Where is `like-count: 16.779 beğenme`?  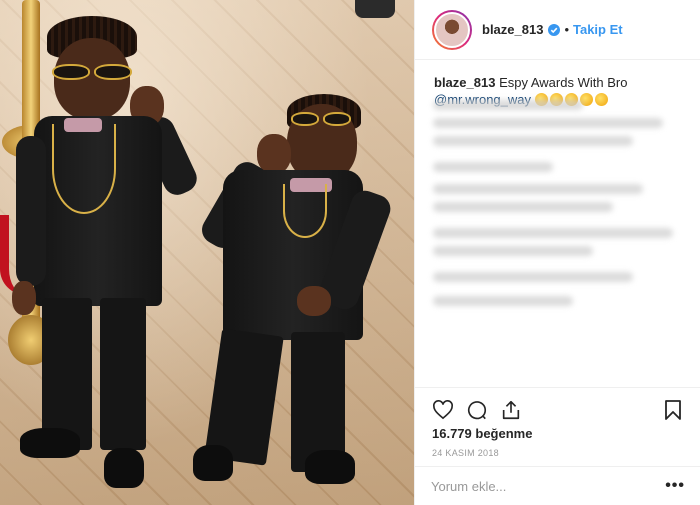 like-count: 16.779 beğenme is located at coordinates (482, 433).